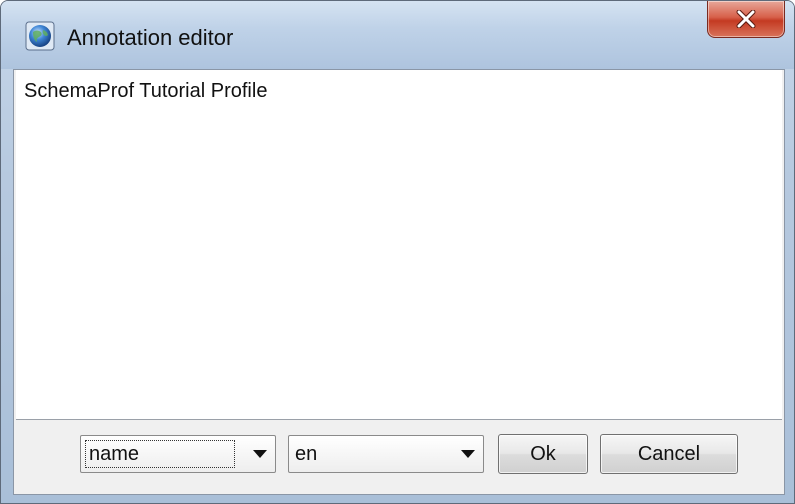 The height and width of the screenshot is (504, 795). What do you see at coordinates (306, 454) in the screenshot?
I see `language-value: en` at bounding box center [306, 454].